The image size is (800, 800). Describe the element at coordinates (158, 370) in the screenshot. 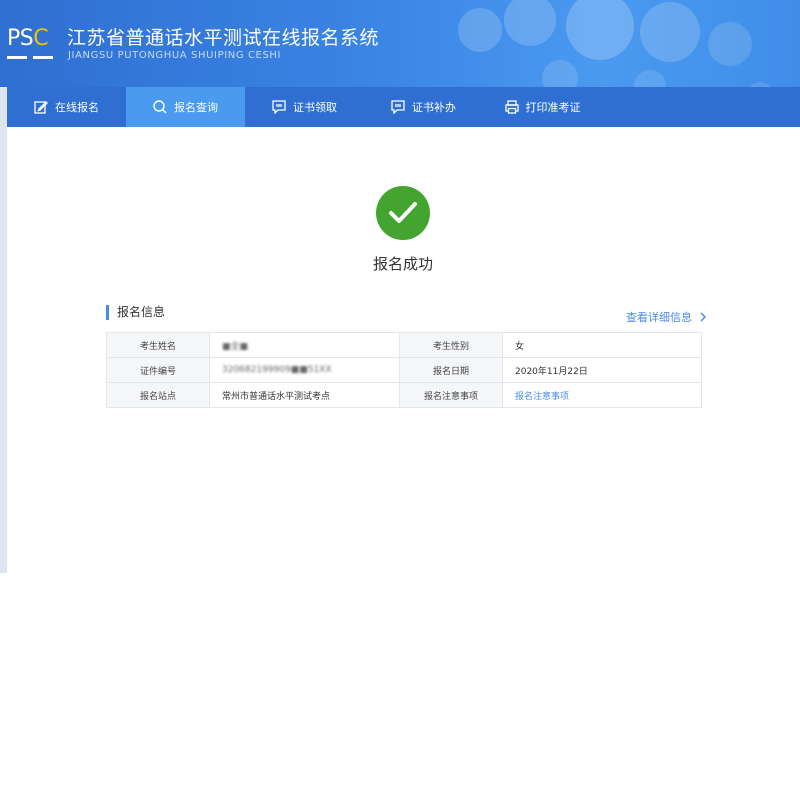

I see `table-label: 证件编号` at that location.